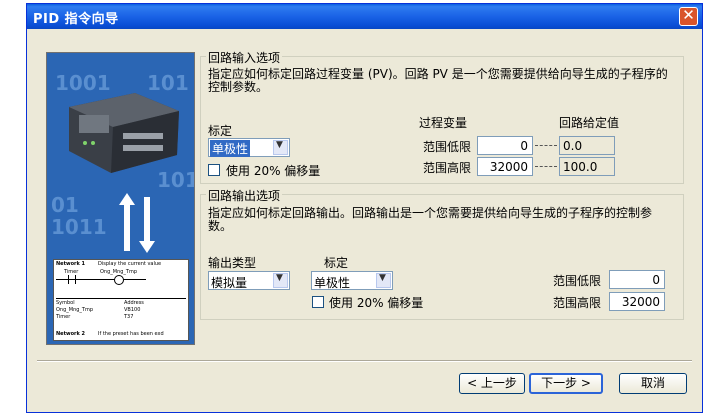 This screenshot has width=709, height=415. Describe the element at coordinates (229, 283) in the screenshot. I see `output-type-value: 模拟量` at that location.